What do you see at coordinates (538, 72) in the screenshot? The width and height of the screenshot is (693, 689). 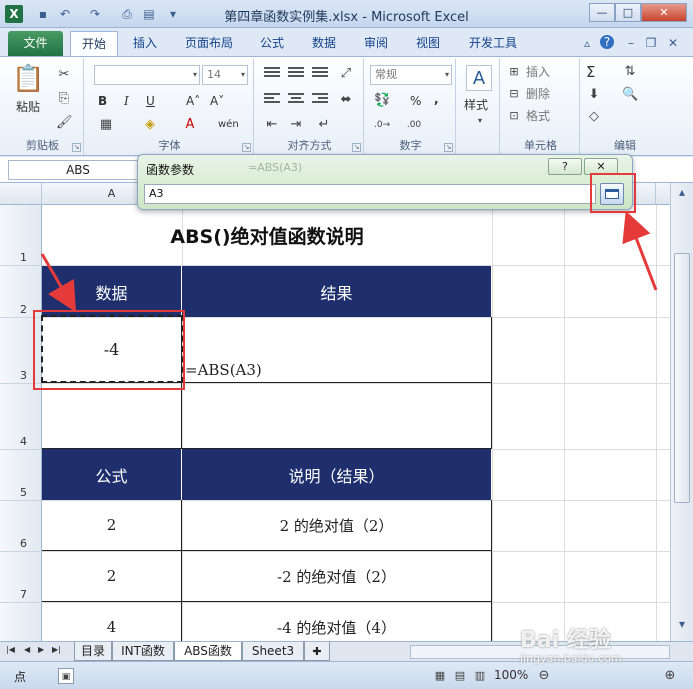 I see `insert-cells-button: 插入` at bounding box center [538, 72].